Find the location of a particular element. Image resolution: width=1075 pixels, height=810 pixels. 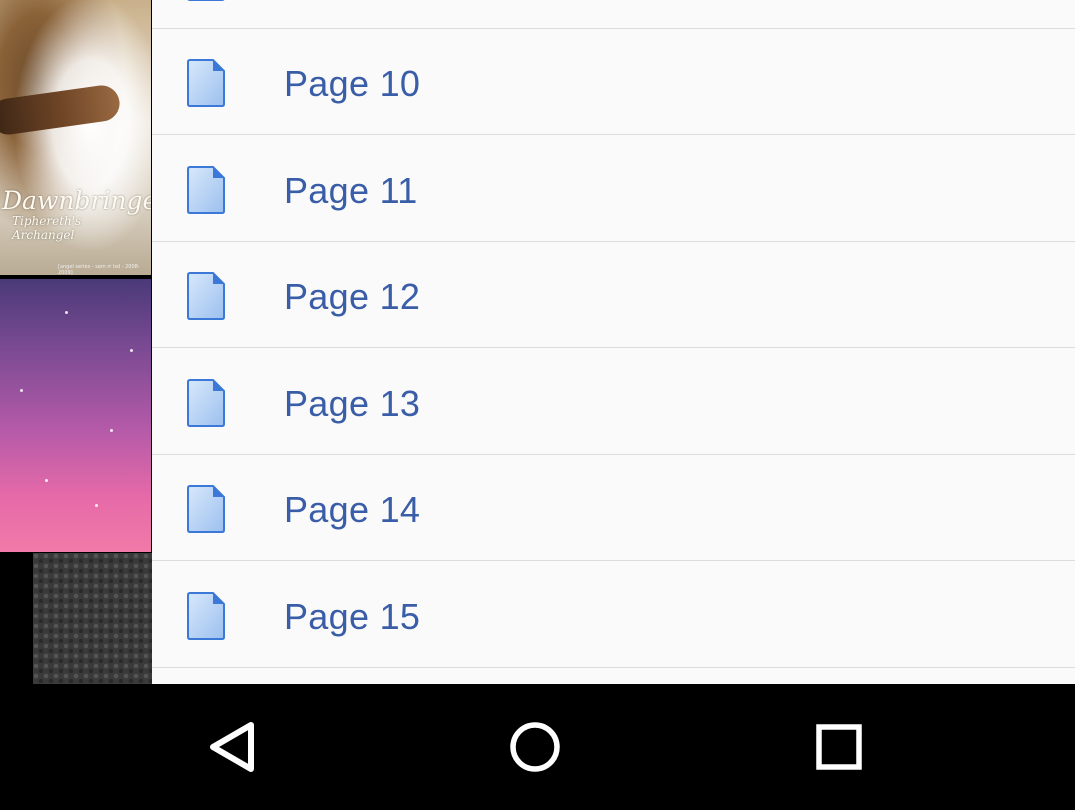

list-item: Page 14 is located at coordinates (613, 508).